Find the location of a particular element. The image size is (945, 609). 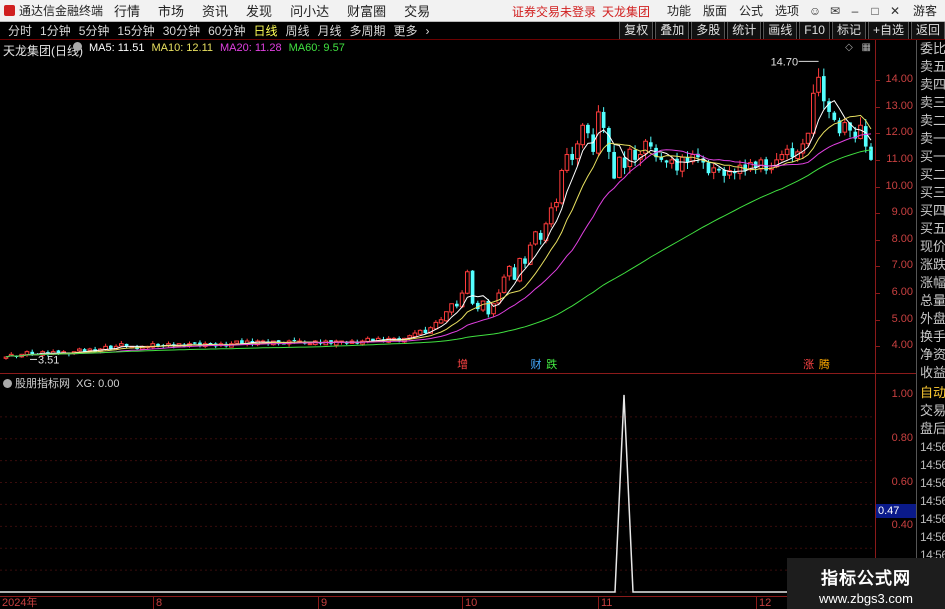

guest-label: 游客 is located at coordinates (925, 10).